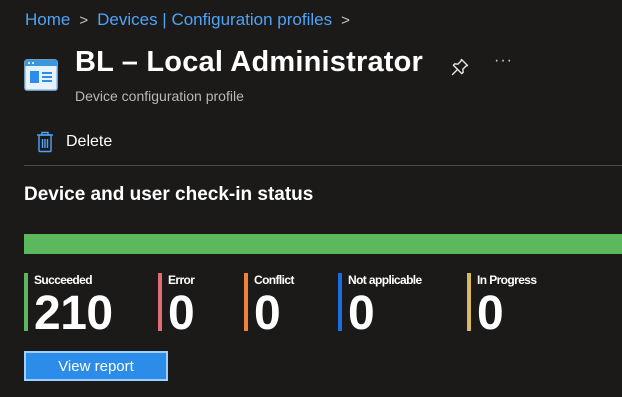 The height and width of the screenshot is (397, 622). What do you see at coordinates (41, 75) in the screenshot?
I see `configuration-profile-icon` at bounding box center [41, 75].